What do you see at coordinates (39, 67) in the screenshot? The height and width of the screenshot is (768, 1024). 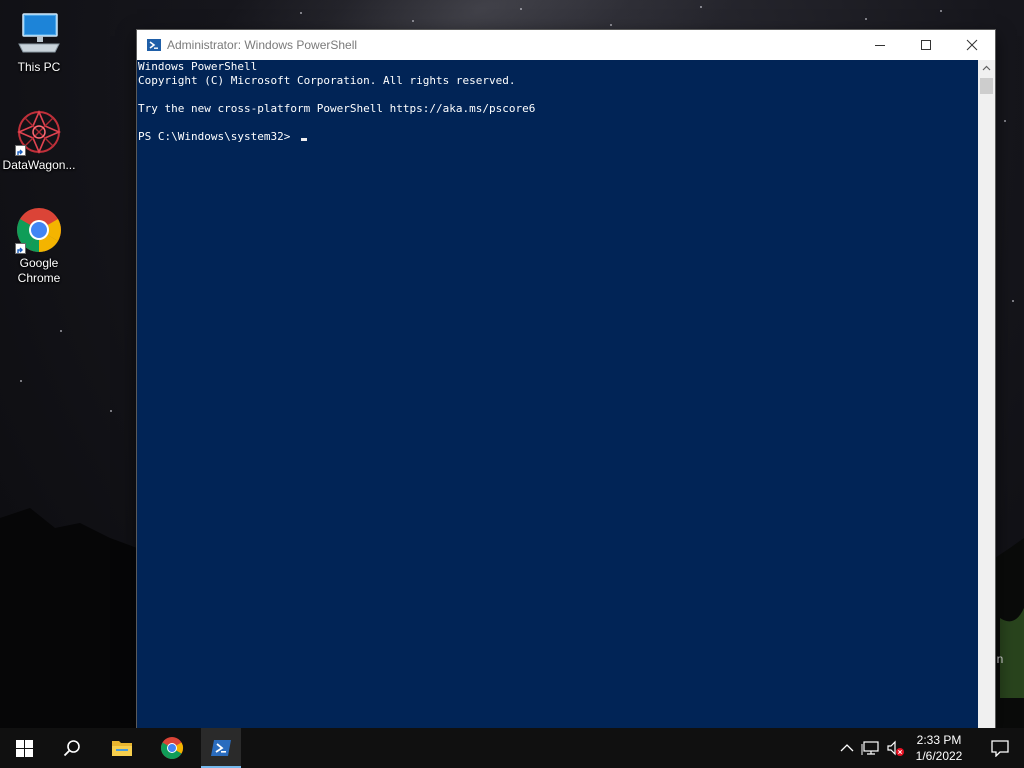 I see `desktop-icon-label: This PC` at bounding box center [39, 67].